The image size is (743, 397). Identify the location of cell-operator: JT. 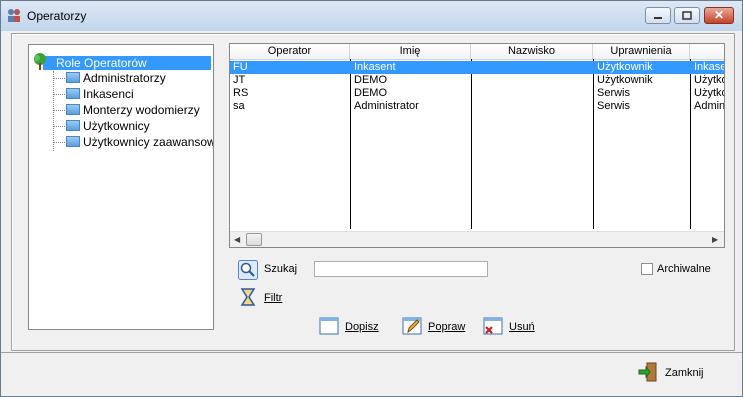
(239, 80).